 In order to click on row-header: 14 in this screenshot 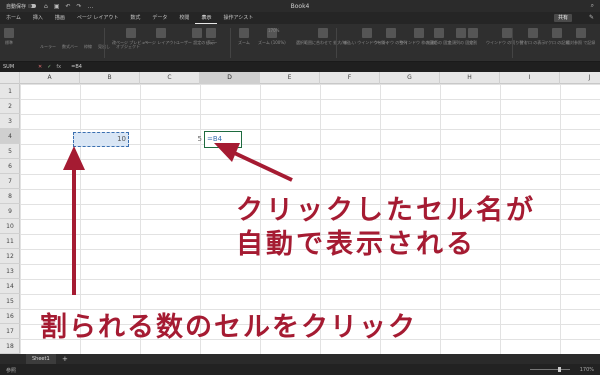, I will do `click(10, 286)`.